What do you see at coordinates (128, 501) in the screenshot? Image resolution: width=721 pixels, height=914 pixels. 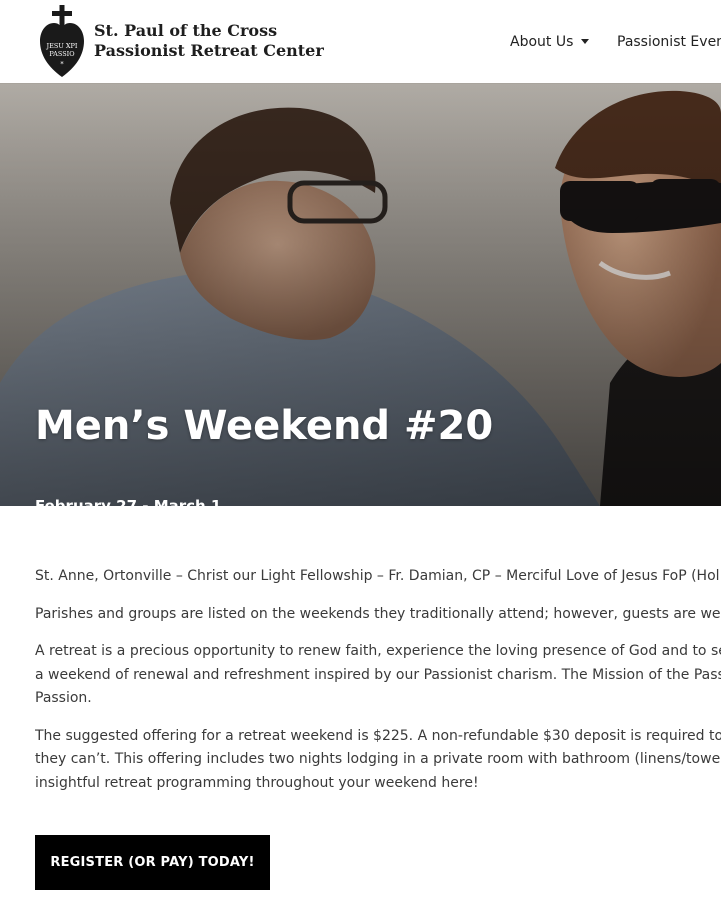 I see `event-date: February 27 - March 1` at bounding box center [128, 501].